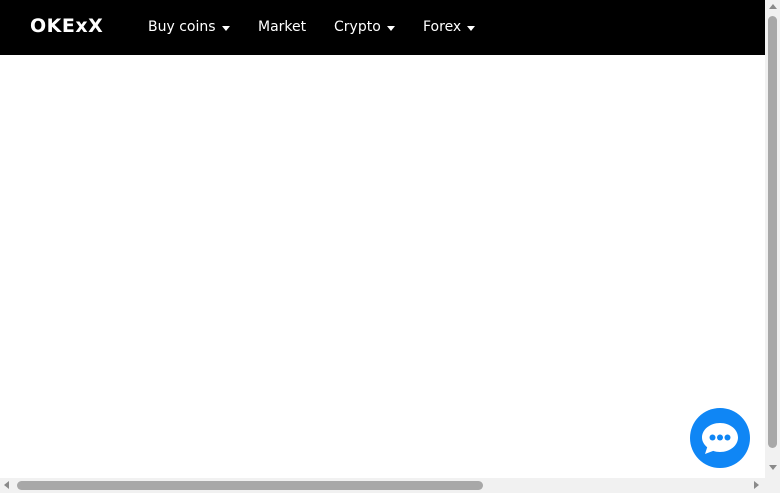  I want to click on scrollbar-corner, so click(772, 485).